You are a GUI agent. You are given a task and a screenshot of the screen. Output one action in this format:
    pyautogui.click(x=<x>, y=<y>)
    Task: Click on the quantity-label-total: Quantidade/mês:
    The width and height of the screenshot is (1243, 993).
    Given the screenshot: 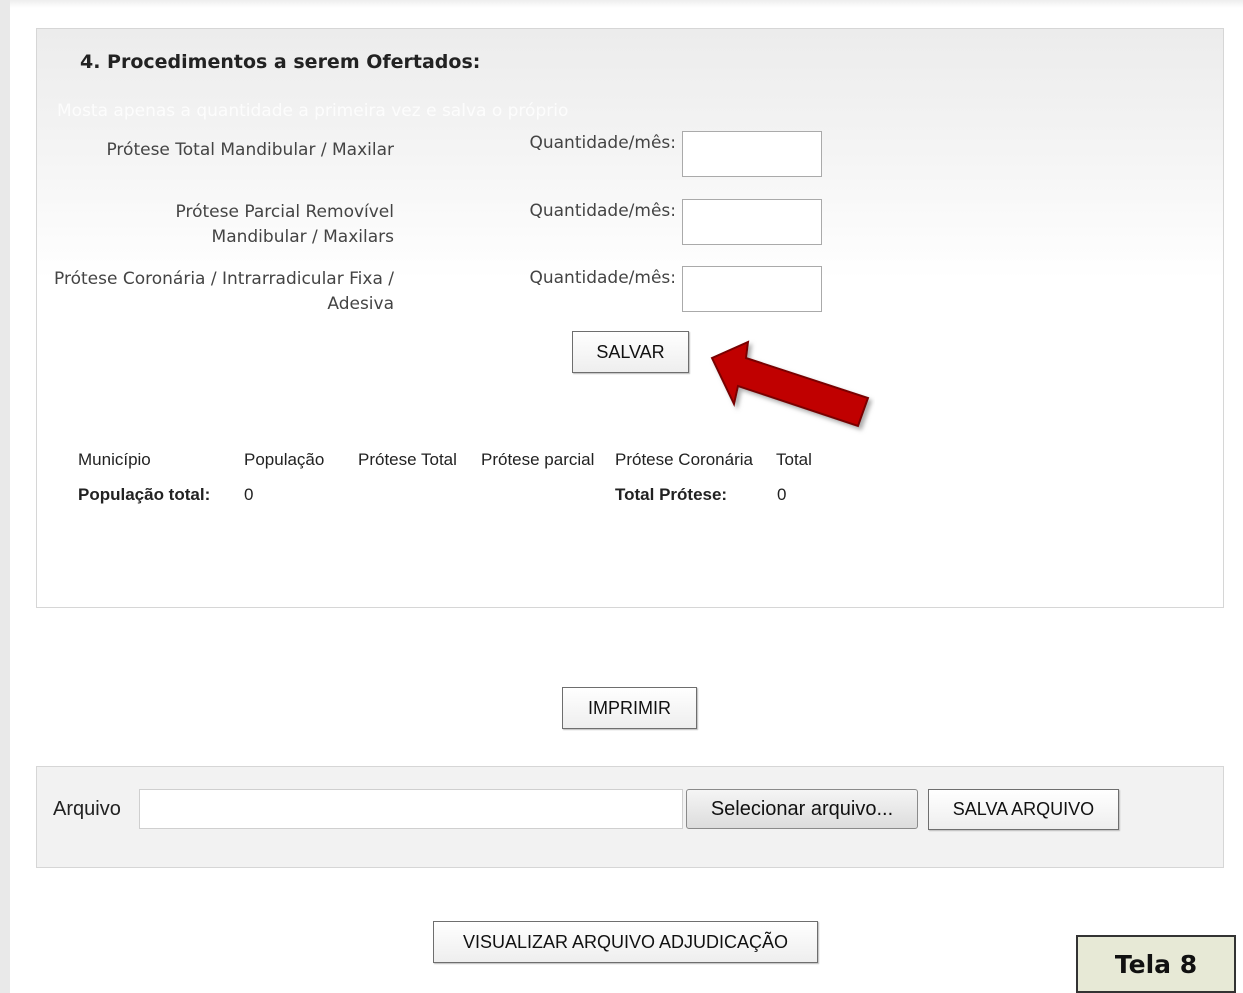 What is the action you would take?
    pyautogui.click(x=602, y=143)
    